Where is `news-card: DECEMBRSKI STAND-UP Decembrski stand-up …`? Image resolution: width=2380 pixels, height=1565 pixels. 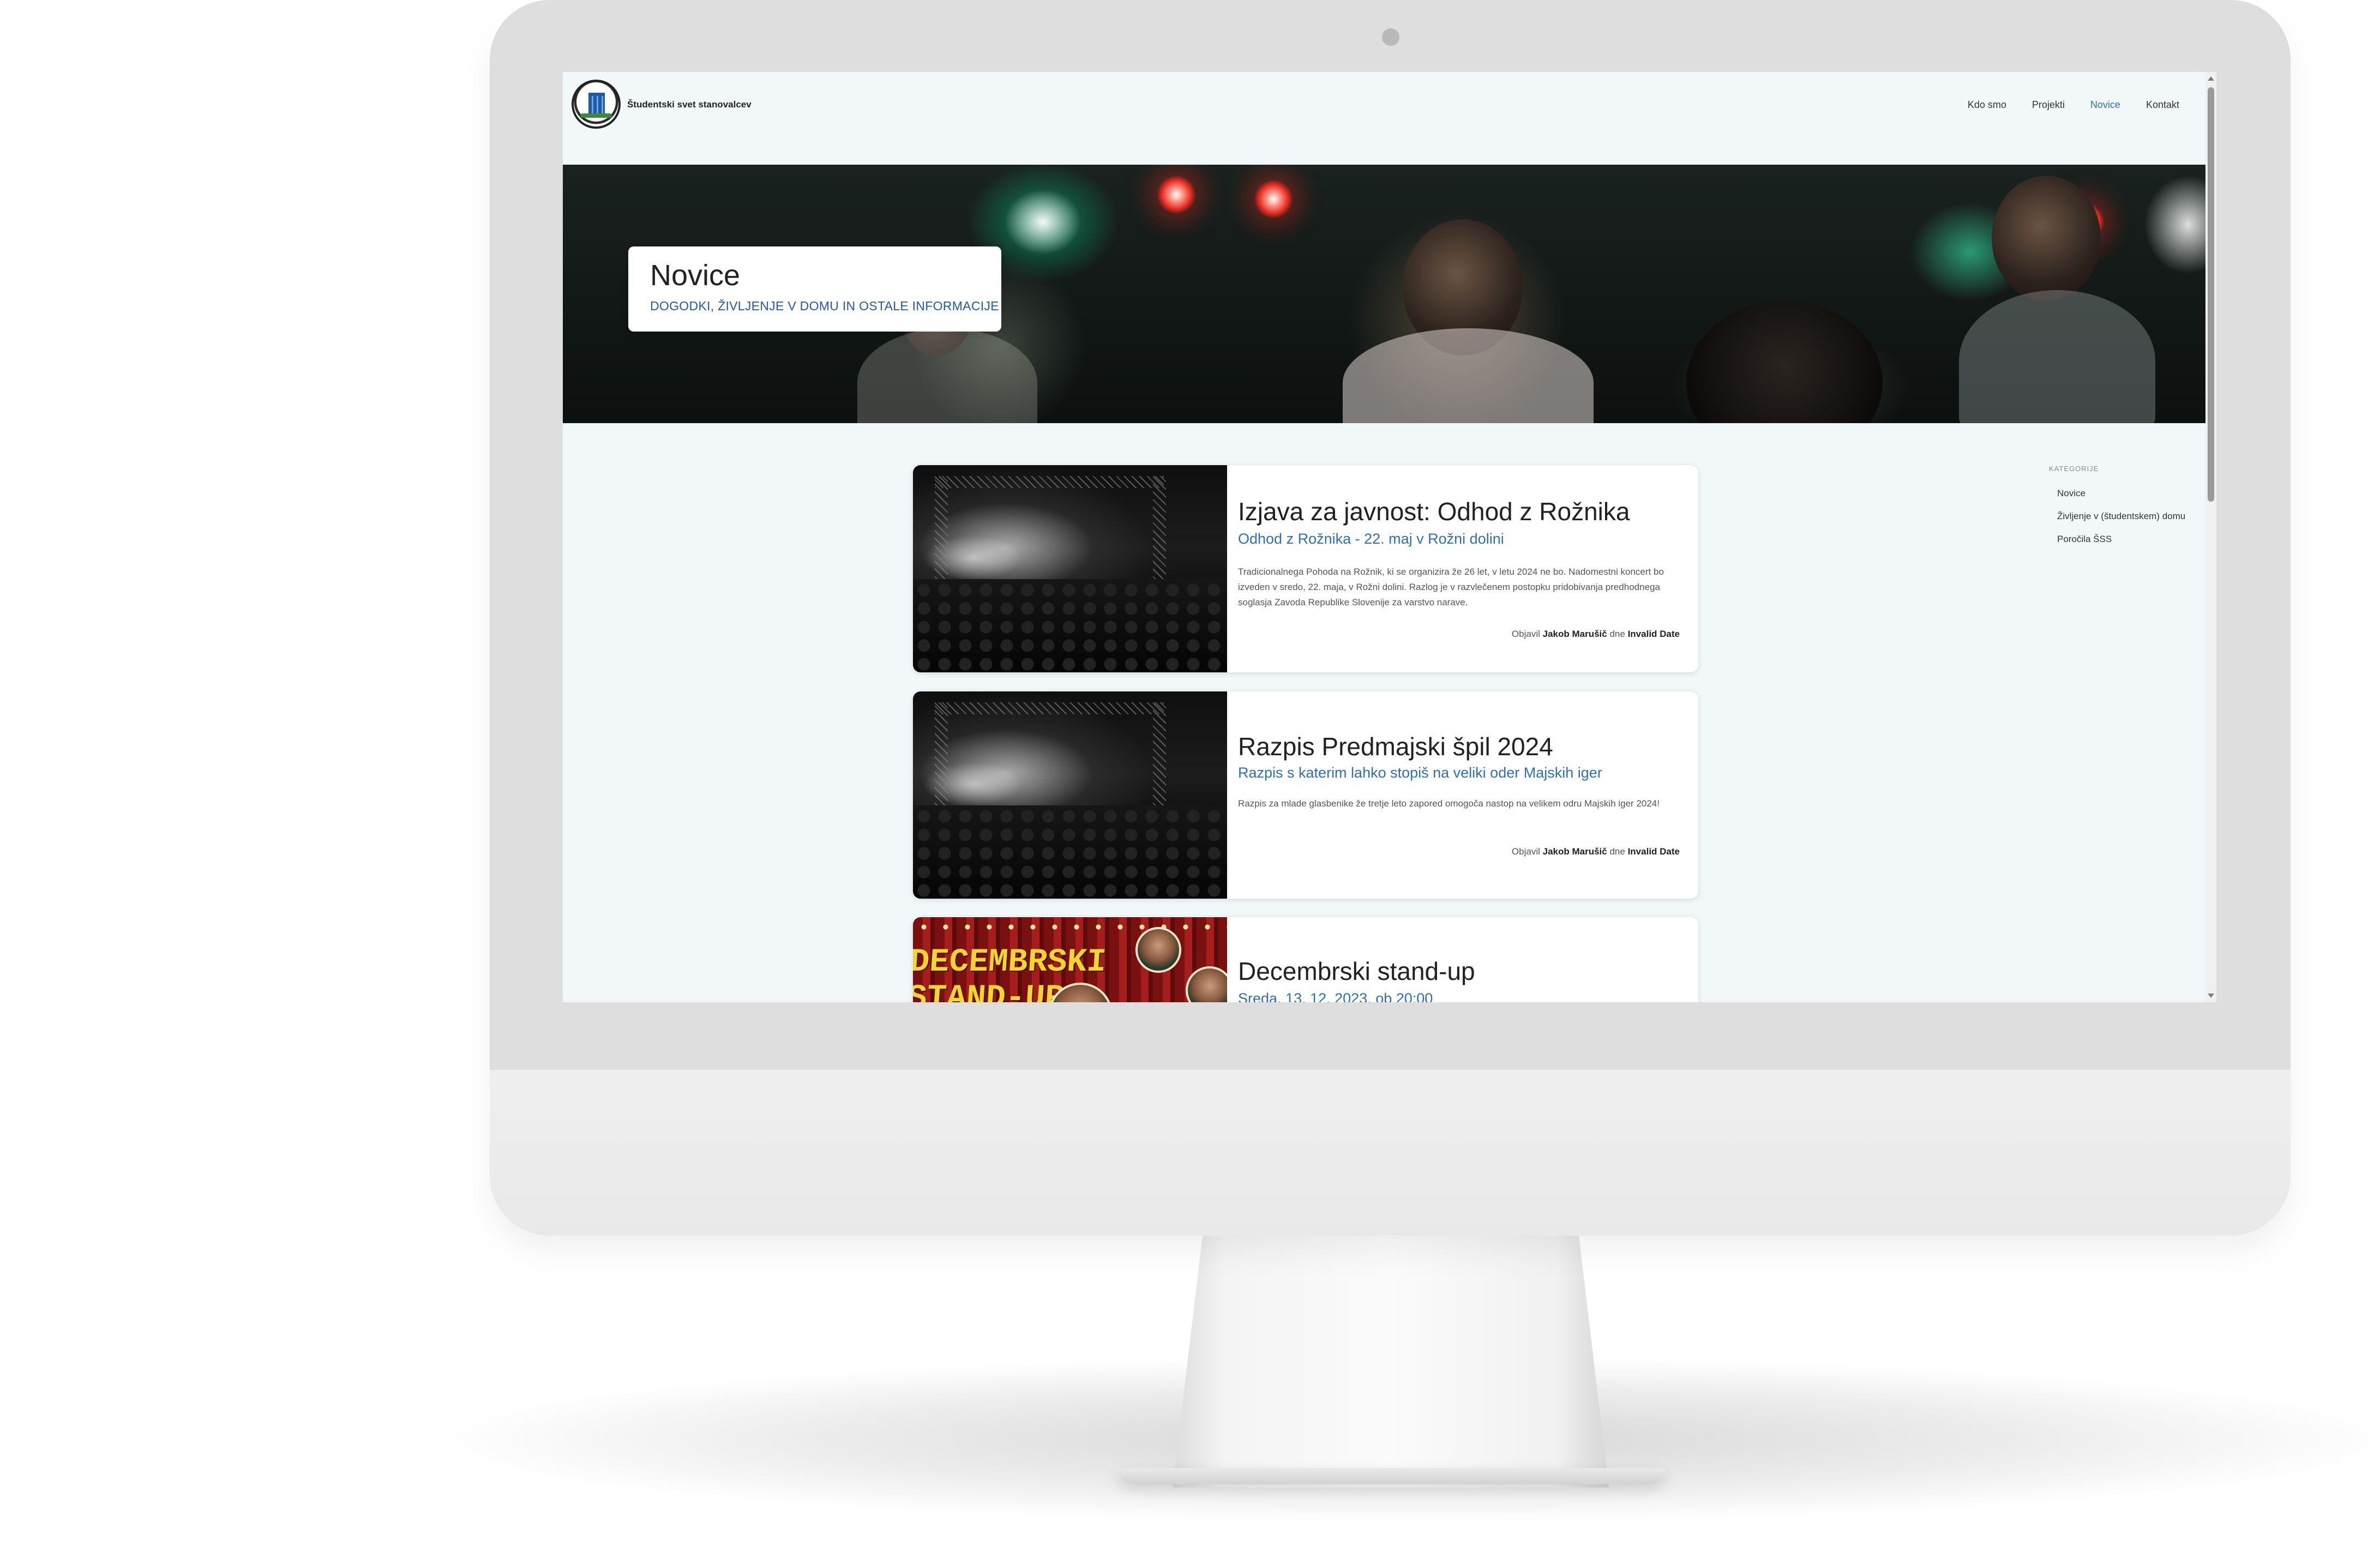 news-card: DECEMBRSKI STAND-UP Decembrski stand-up … is located at coordinates (1305, 959).